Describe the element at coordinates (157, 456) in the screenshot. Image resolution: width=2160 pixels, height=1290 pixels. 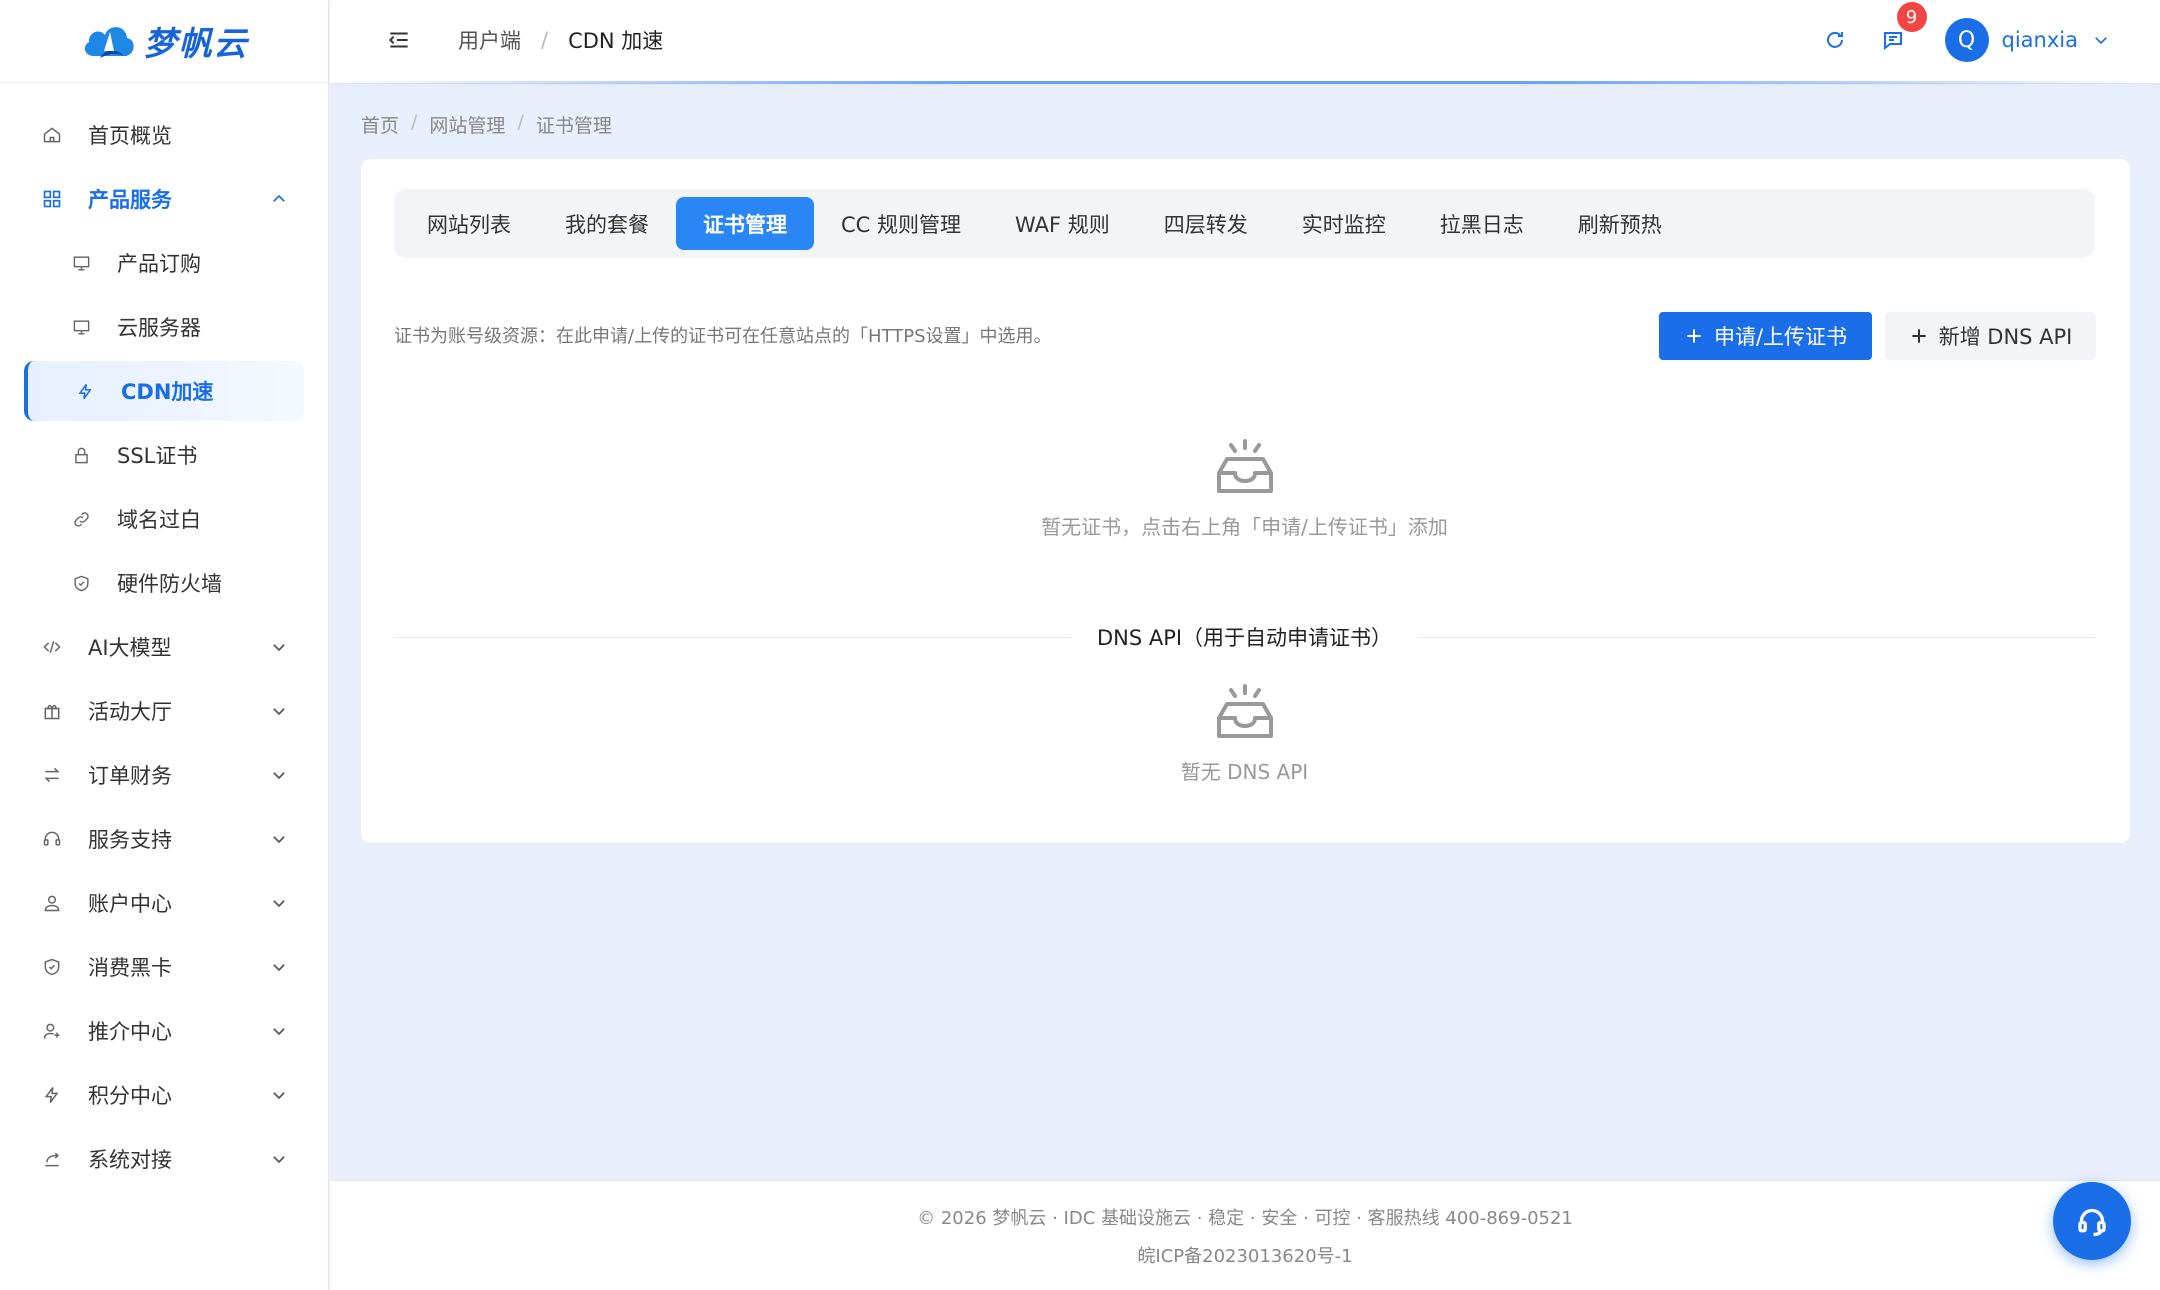
I see `sidebar-subitem-label: SSL证书` at that location.